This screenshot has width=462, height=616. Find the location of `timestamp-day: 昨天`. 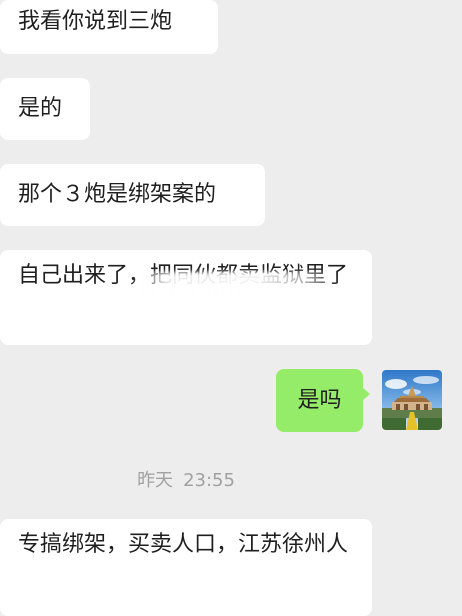

timestamp-day: 昨天 is located at coordinates (155, 480).